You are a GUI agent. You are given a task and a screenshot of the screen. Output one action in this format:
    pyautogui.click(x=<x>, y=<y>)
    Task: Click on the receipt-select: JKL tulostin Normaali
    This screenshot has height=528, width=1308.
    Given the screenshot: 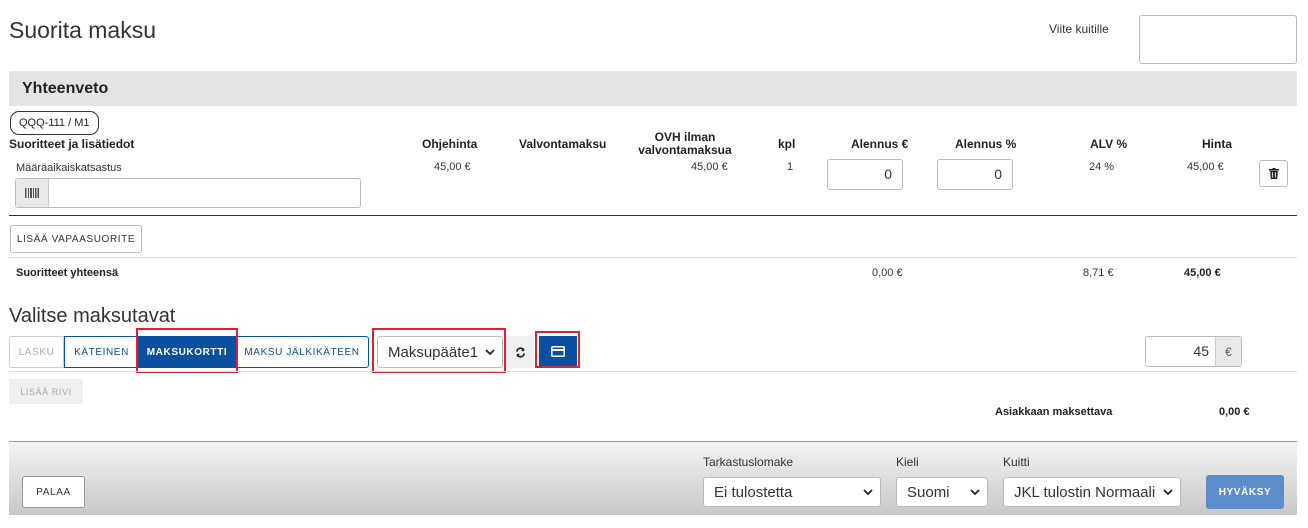 What is the action you would take?
    pyautogui.click(x=1092, y=492)
    